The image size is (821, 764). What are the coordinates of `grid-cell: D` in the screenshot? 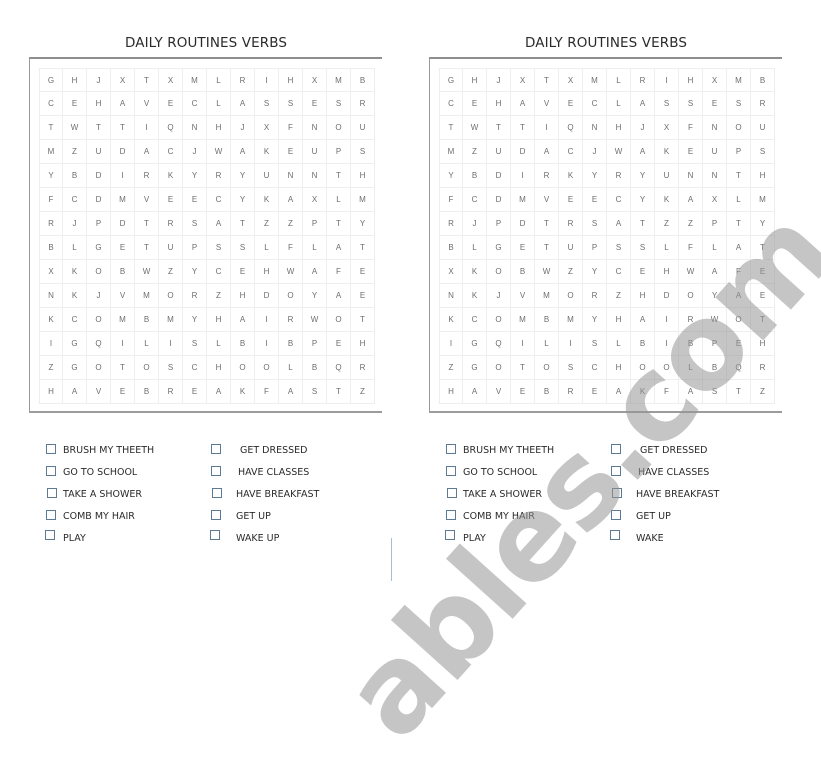 It's located at (523, 152).